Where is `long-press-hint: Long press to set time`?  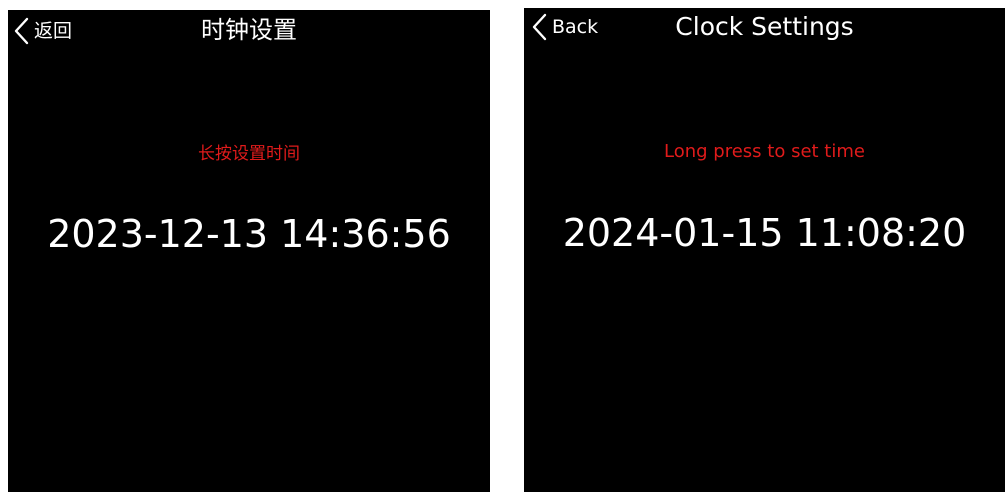
long-press-hint: Long press to set time is located at coordinates (764, 151).